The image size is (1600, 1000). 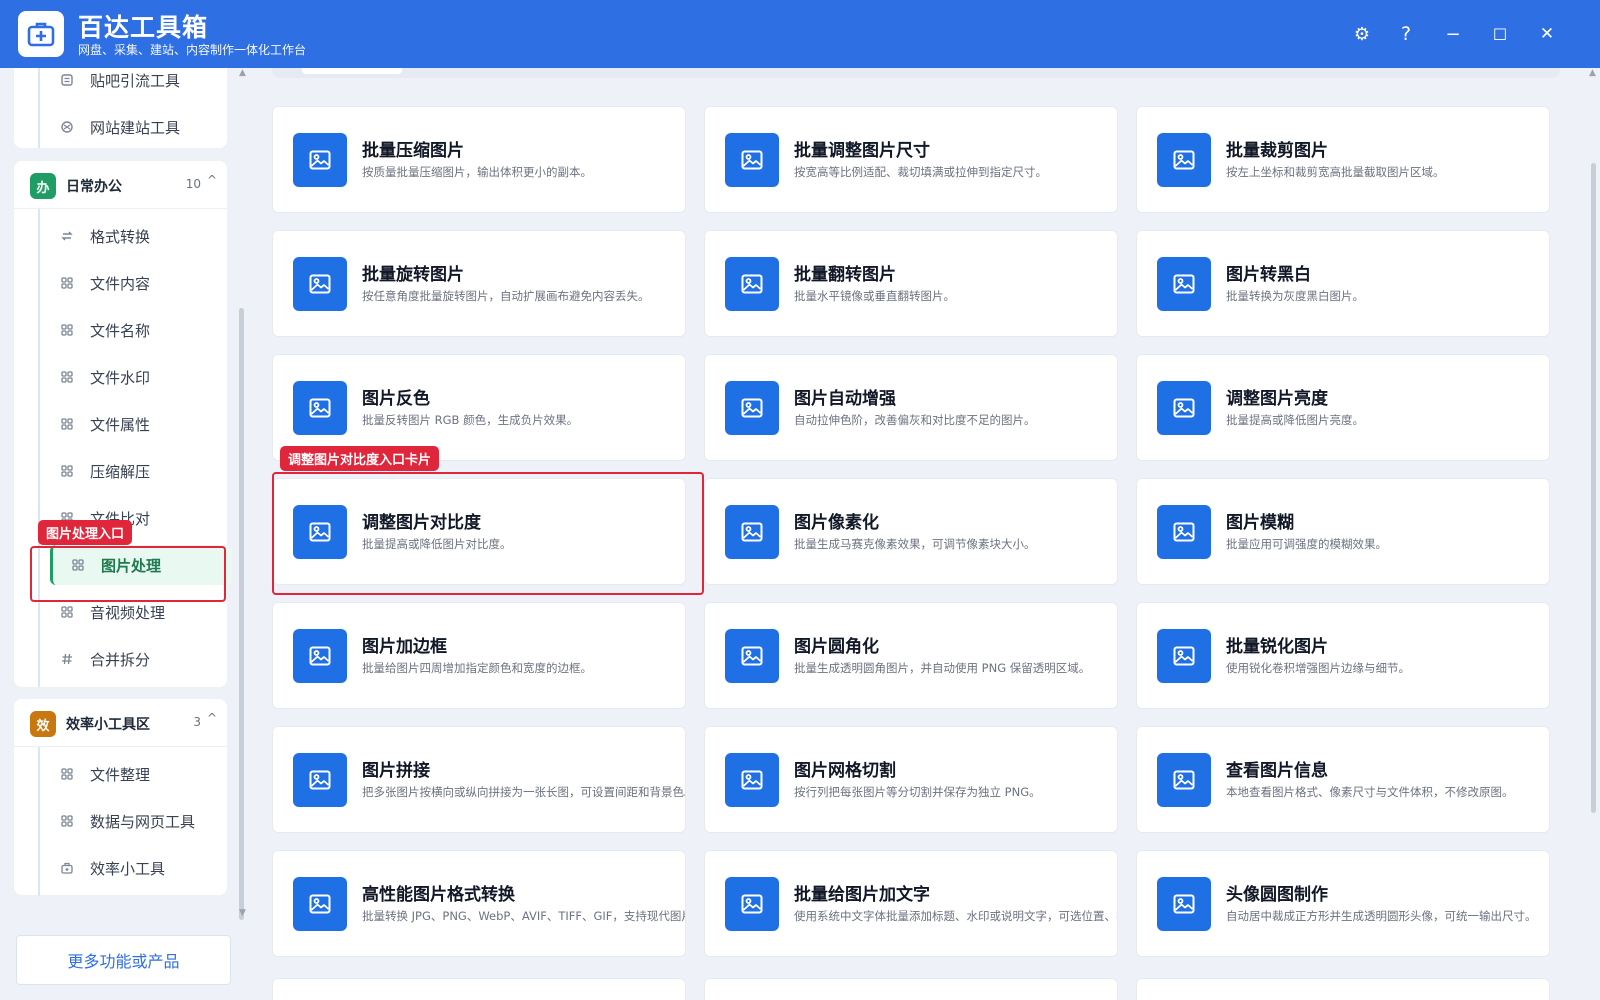 I want to click on tool-card-调整图片亮度: 调整图片亮度批量提高或降低图片亮度。, so click(x=1343, y=407).